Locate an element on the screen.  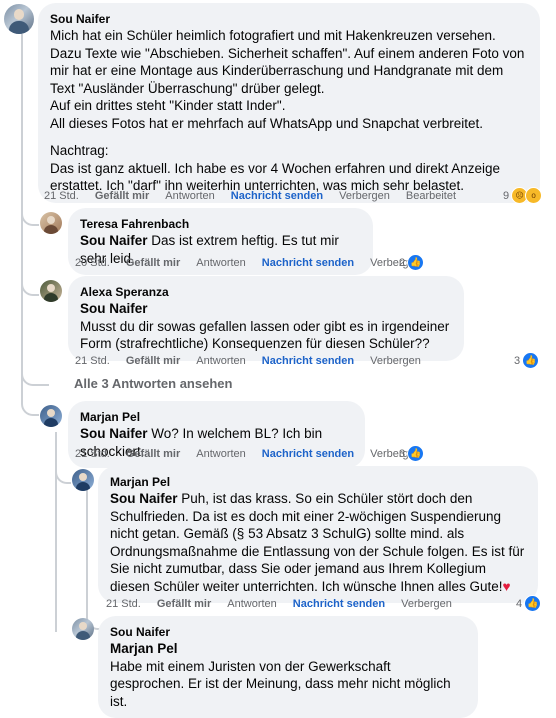
reaction-count: 2 is located at coordinates (402, 262).